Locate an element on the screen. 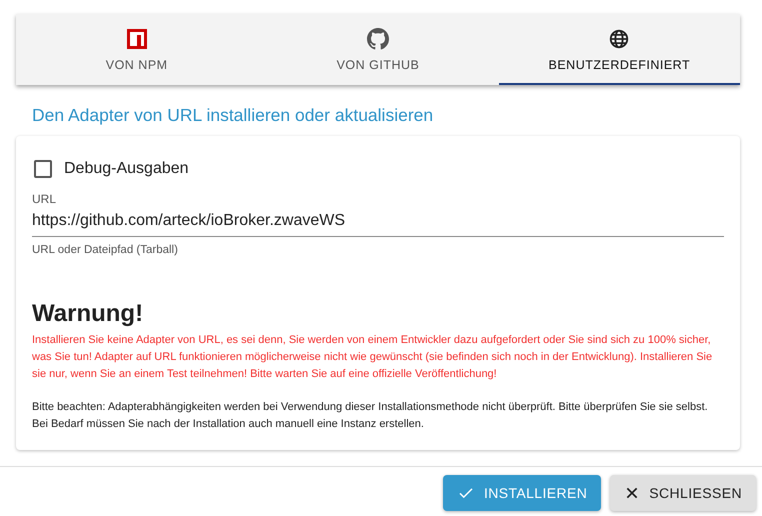  helper-text: URL oder Dateipfad (Tarball) is located at coordinates (105, 250).